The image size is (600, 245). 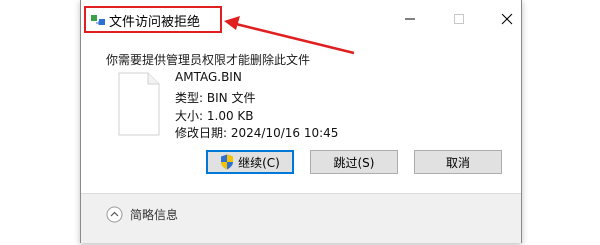 I want to click on continue-button-label: 继续(C), so click(x=259, y=162).